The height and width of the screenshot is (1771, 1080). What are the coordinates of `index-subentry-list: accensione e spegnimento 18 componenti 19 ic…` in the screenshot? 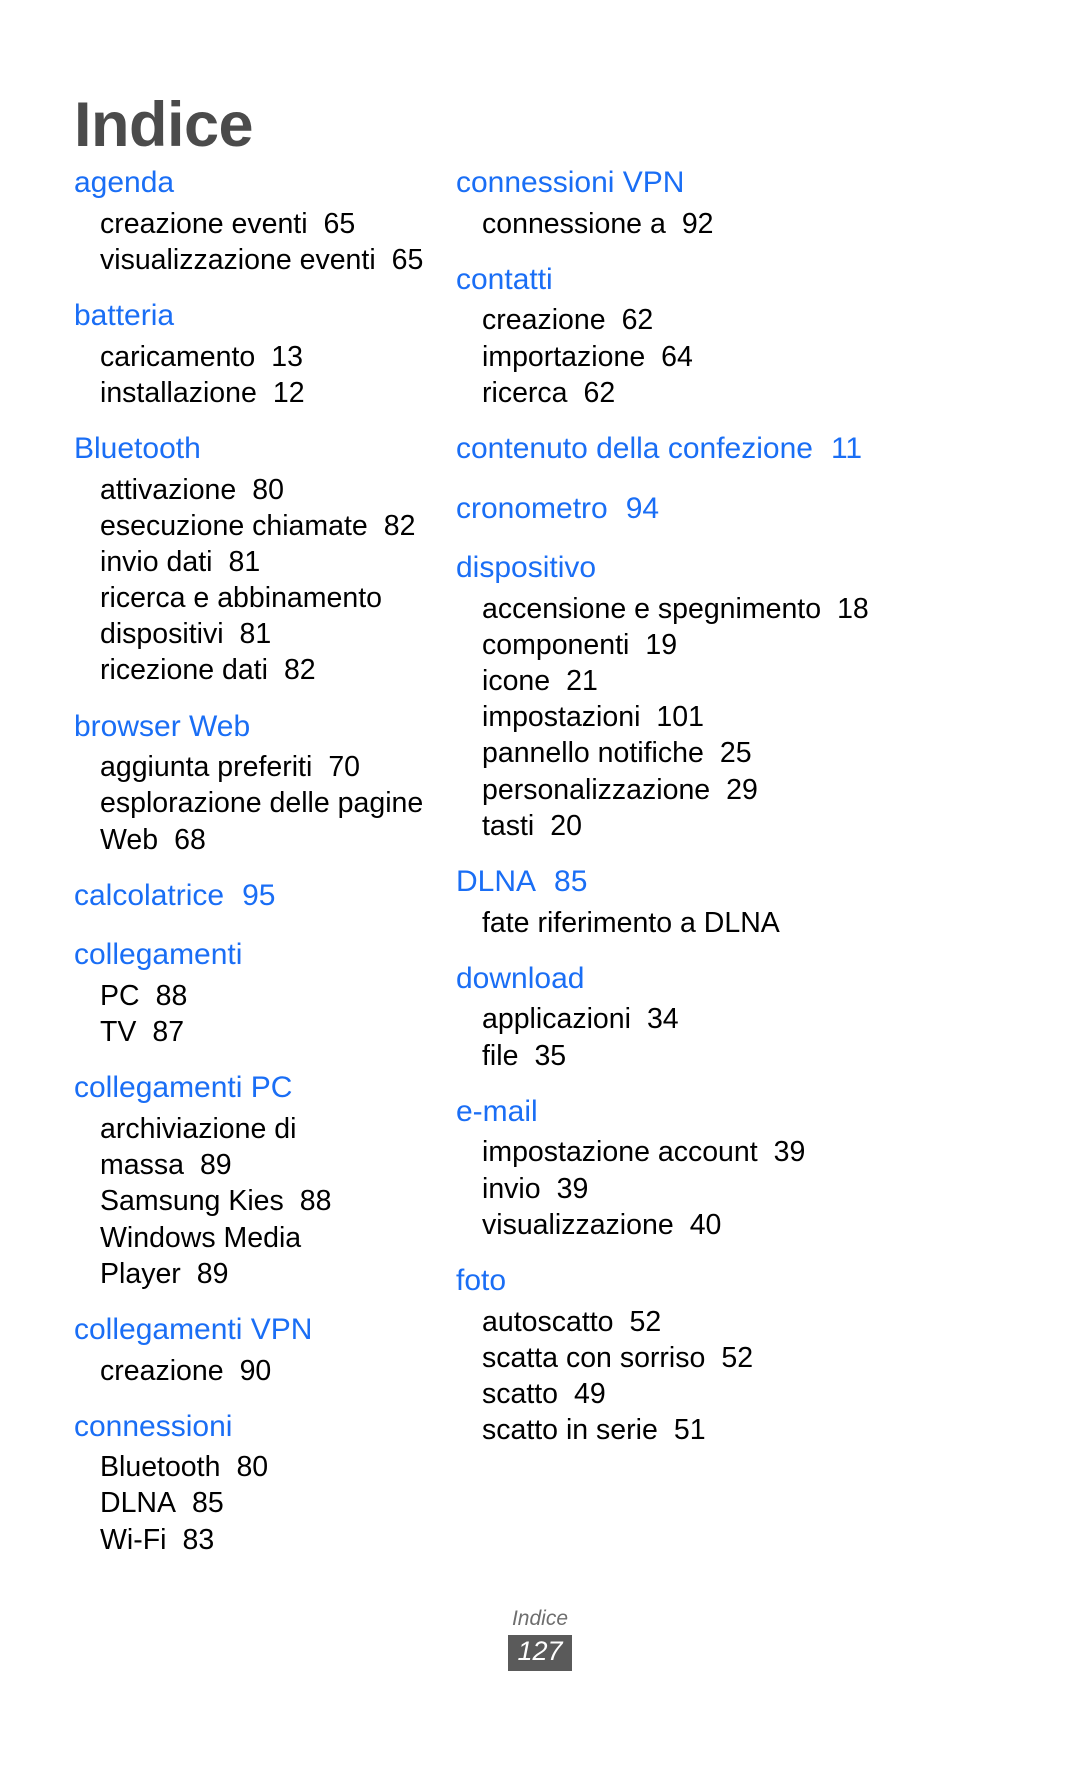 It's located at (723, 717).